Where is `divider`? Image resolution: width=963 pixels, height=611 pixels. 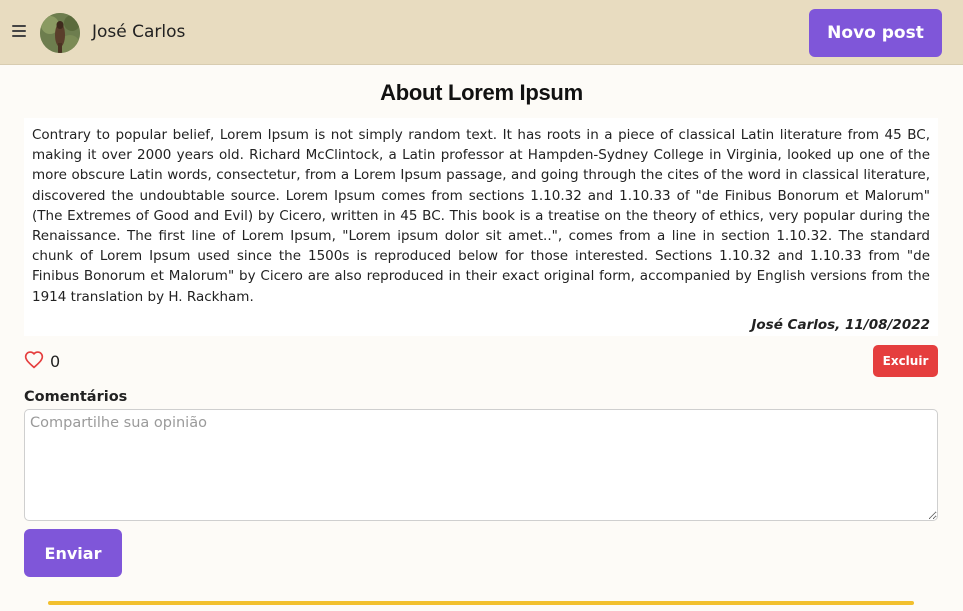
divider is located at coordinates (481, 603).